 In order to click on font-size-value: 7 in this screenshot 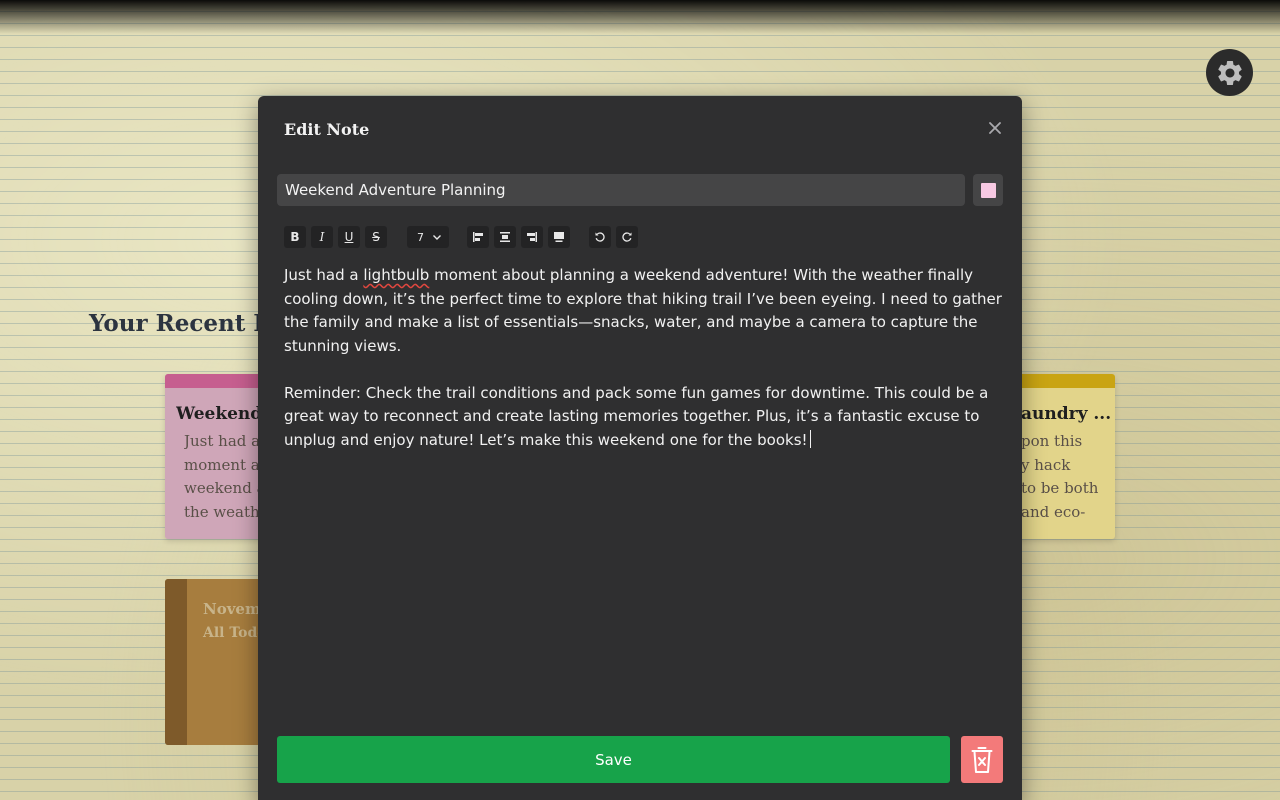, I will do `click(420, 237)`.